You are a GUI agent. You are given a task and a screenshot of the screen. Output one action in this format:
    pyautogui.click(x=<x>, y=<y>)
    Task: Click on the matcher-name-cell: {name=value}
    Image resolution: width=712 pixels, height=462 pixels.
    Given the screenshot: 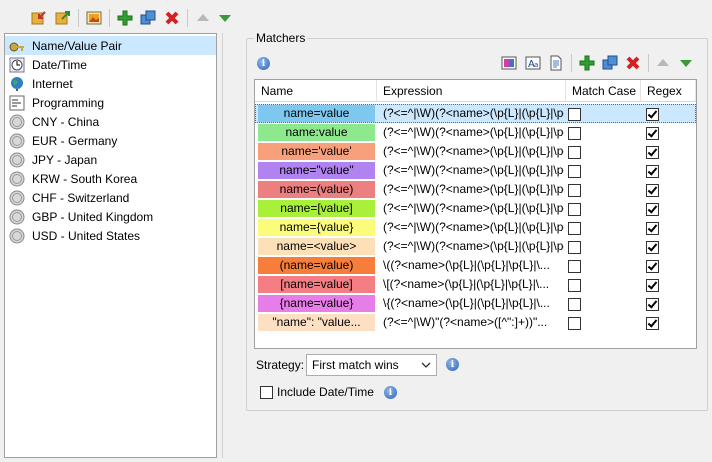 What is the action you would take?
    pyautogui.click(x=316, y=303)
    